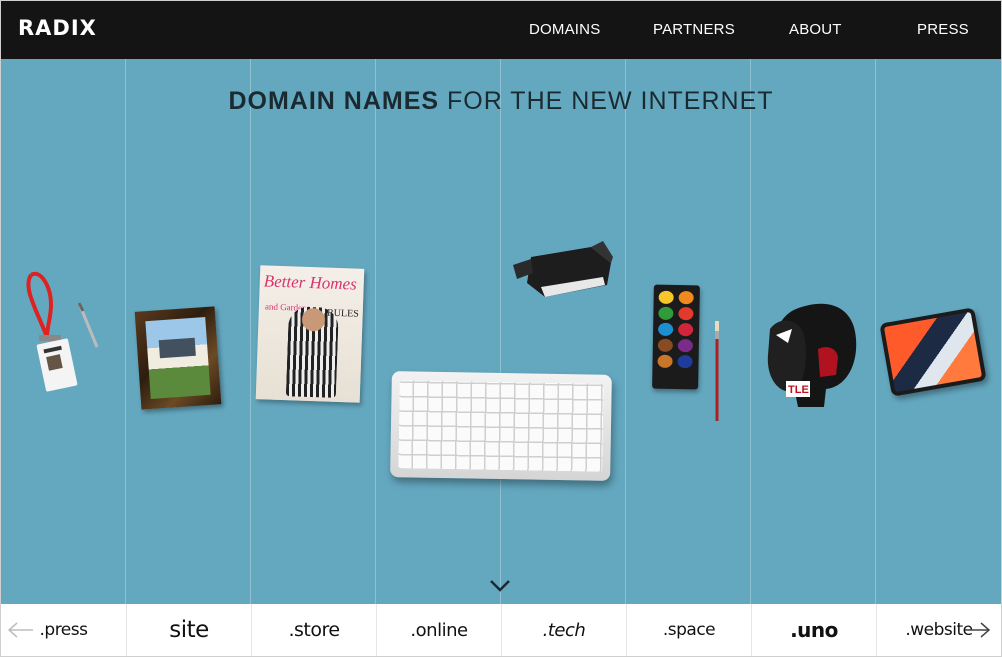 The image size is (1002, 657). I want to click on paint-light-blue, so click(666, 329).